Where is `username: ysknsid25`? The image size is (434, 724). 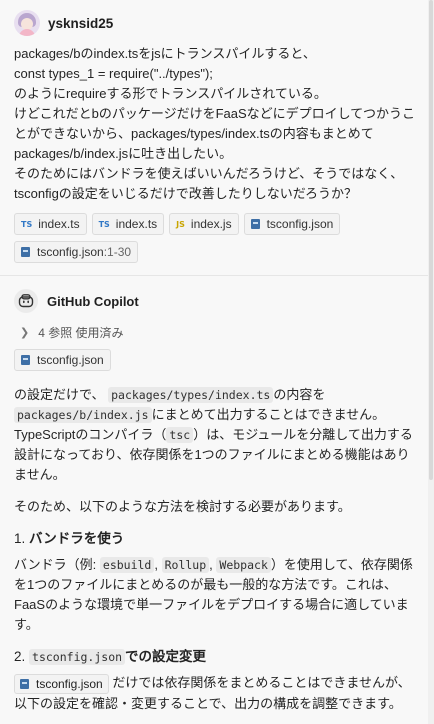
username: ysknsid25 is located at coordinates (81, 23).